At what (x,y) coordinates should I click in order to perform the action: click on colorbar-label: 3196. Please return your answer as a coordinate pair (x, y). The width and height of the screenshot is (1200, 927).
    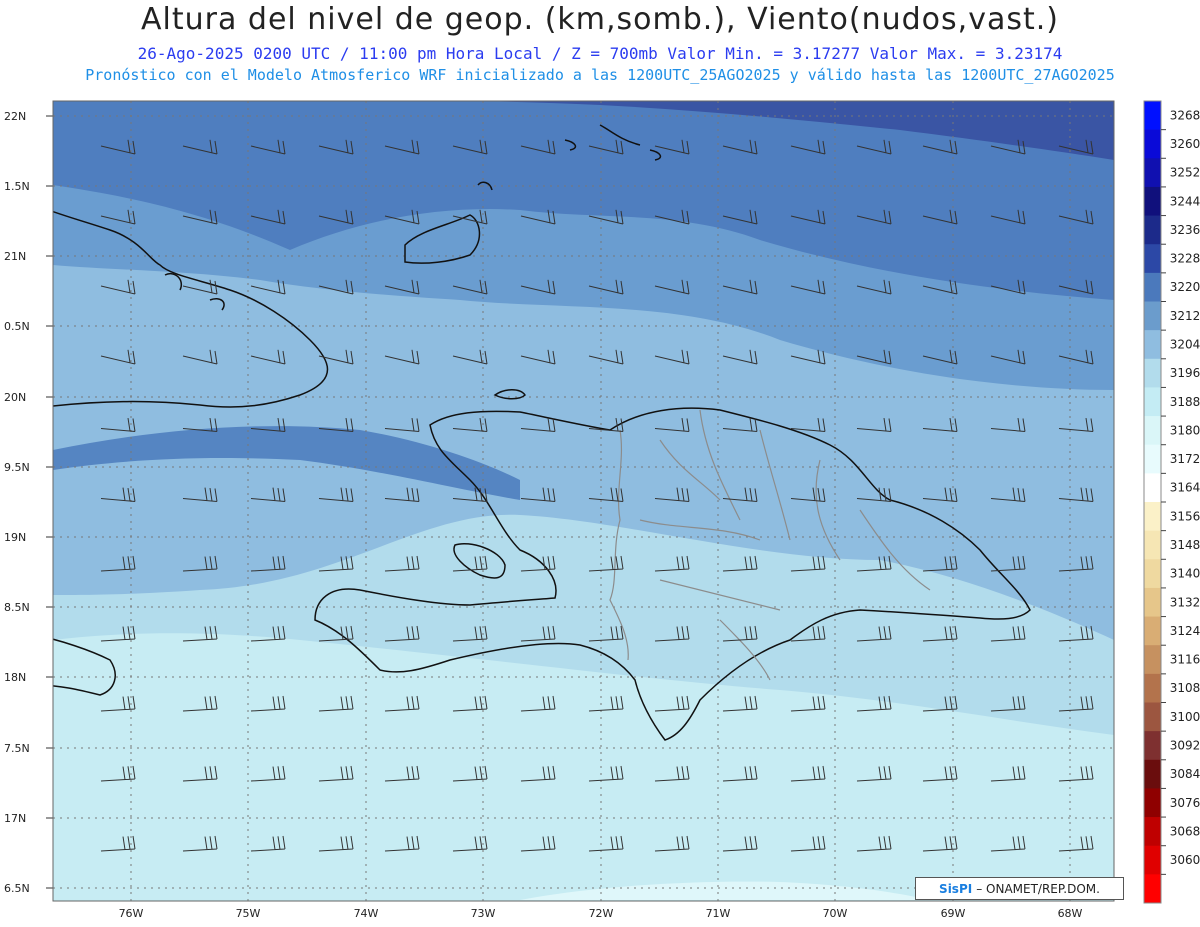
    Looking at the image, I should click on (1185, 373).